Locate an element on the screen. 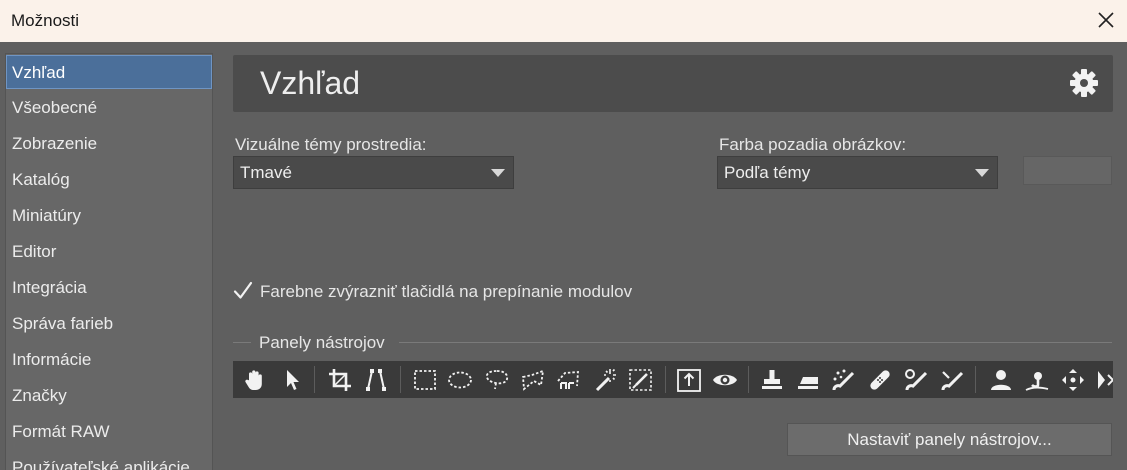  sidebar-item-sprava-farieb: Správa farieb is located at coordinates (109, 324).